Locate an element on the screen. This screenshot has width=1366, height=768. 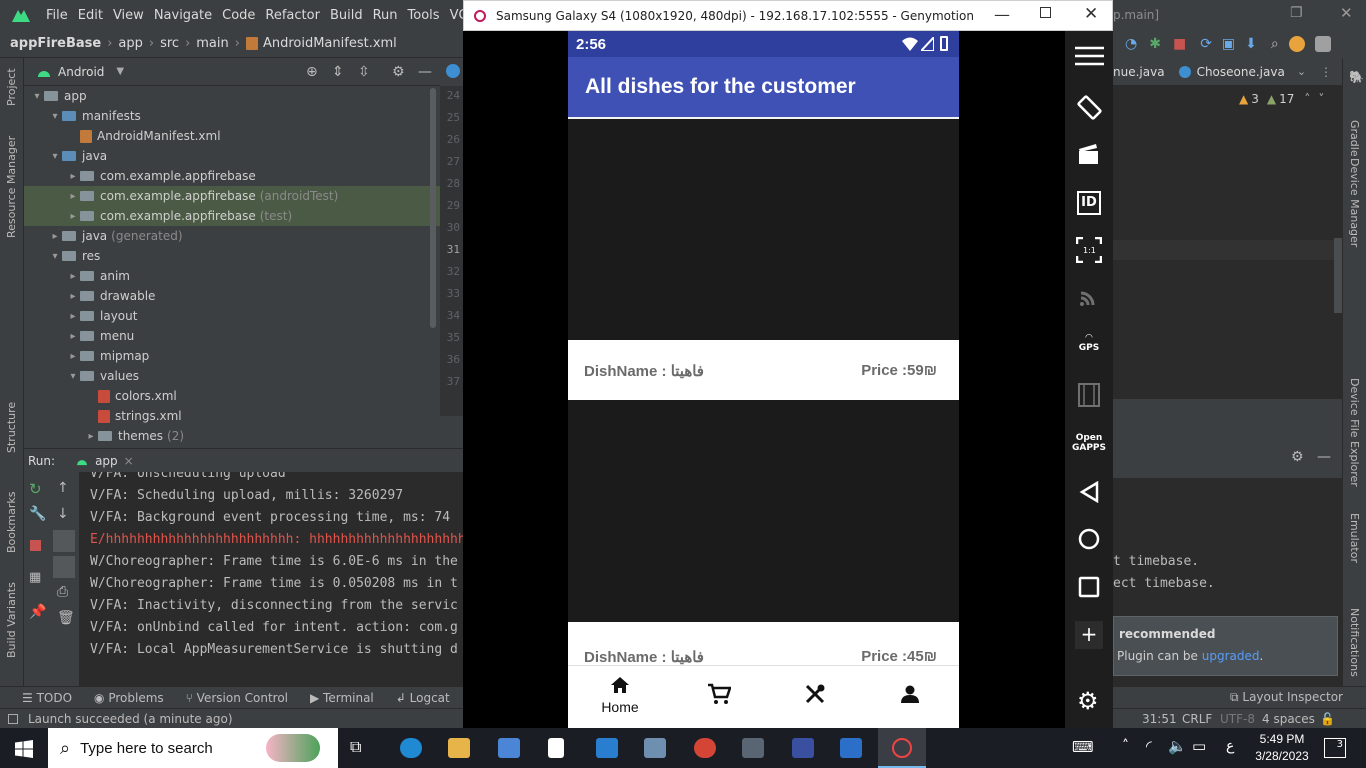
project-view-selector: Android is located at coordinates (81, 72).